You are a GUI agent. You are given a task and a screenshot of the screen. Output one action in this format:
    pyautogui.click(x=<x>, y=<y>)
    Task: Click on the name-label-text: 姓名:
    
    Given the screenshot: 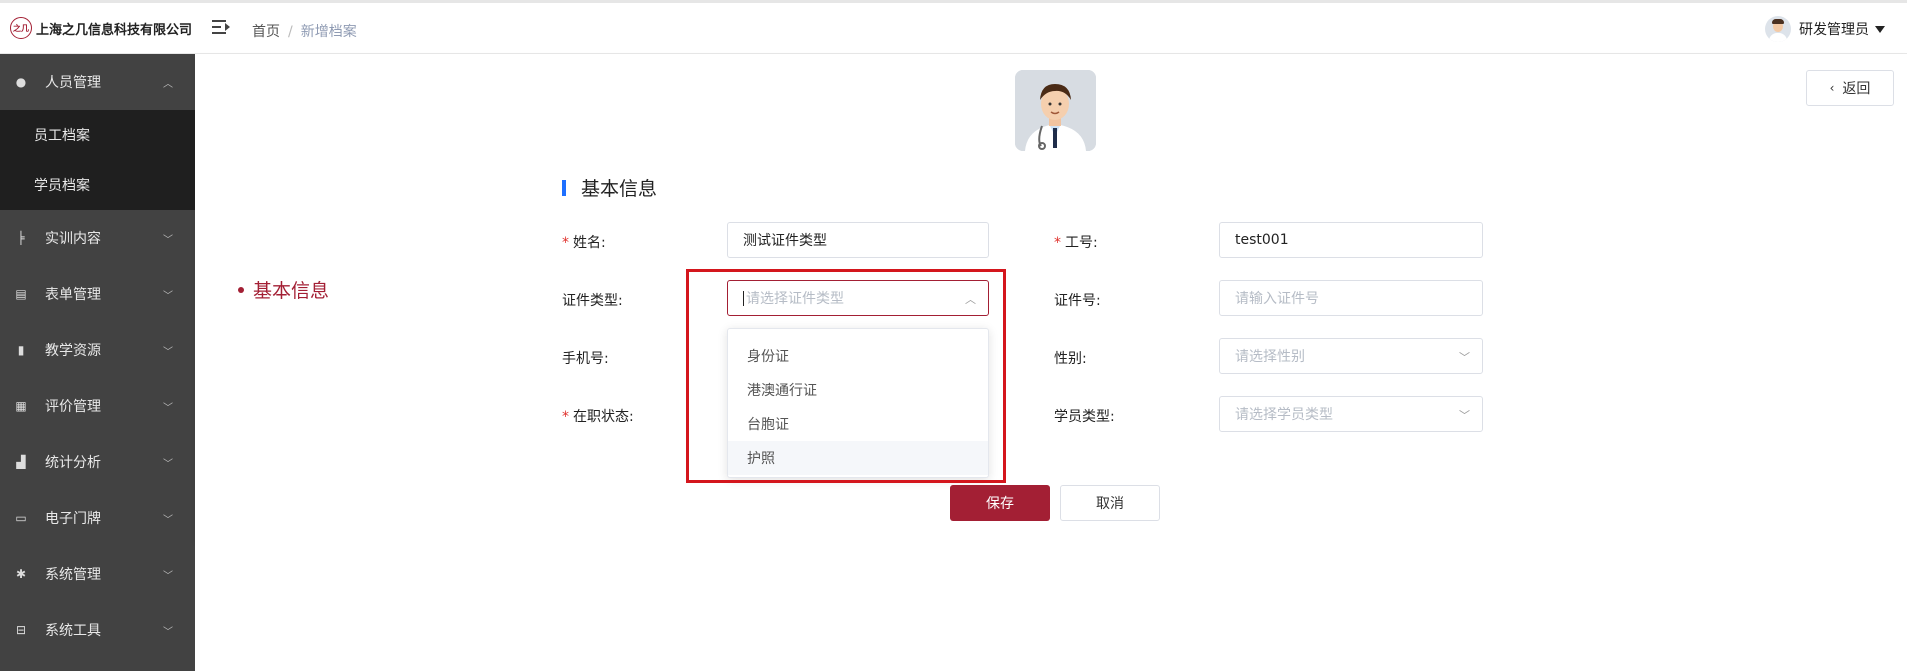 What is the action you would take?
    pyautogui.click(x=589, y=243)
    